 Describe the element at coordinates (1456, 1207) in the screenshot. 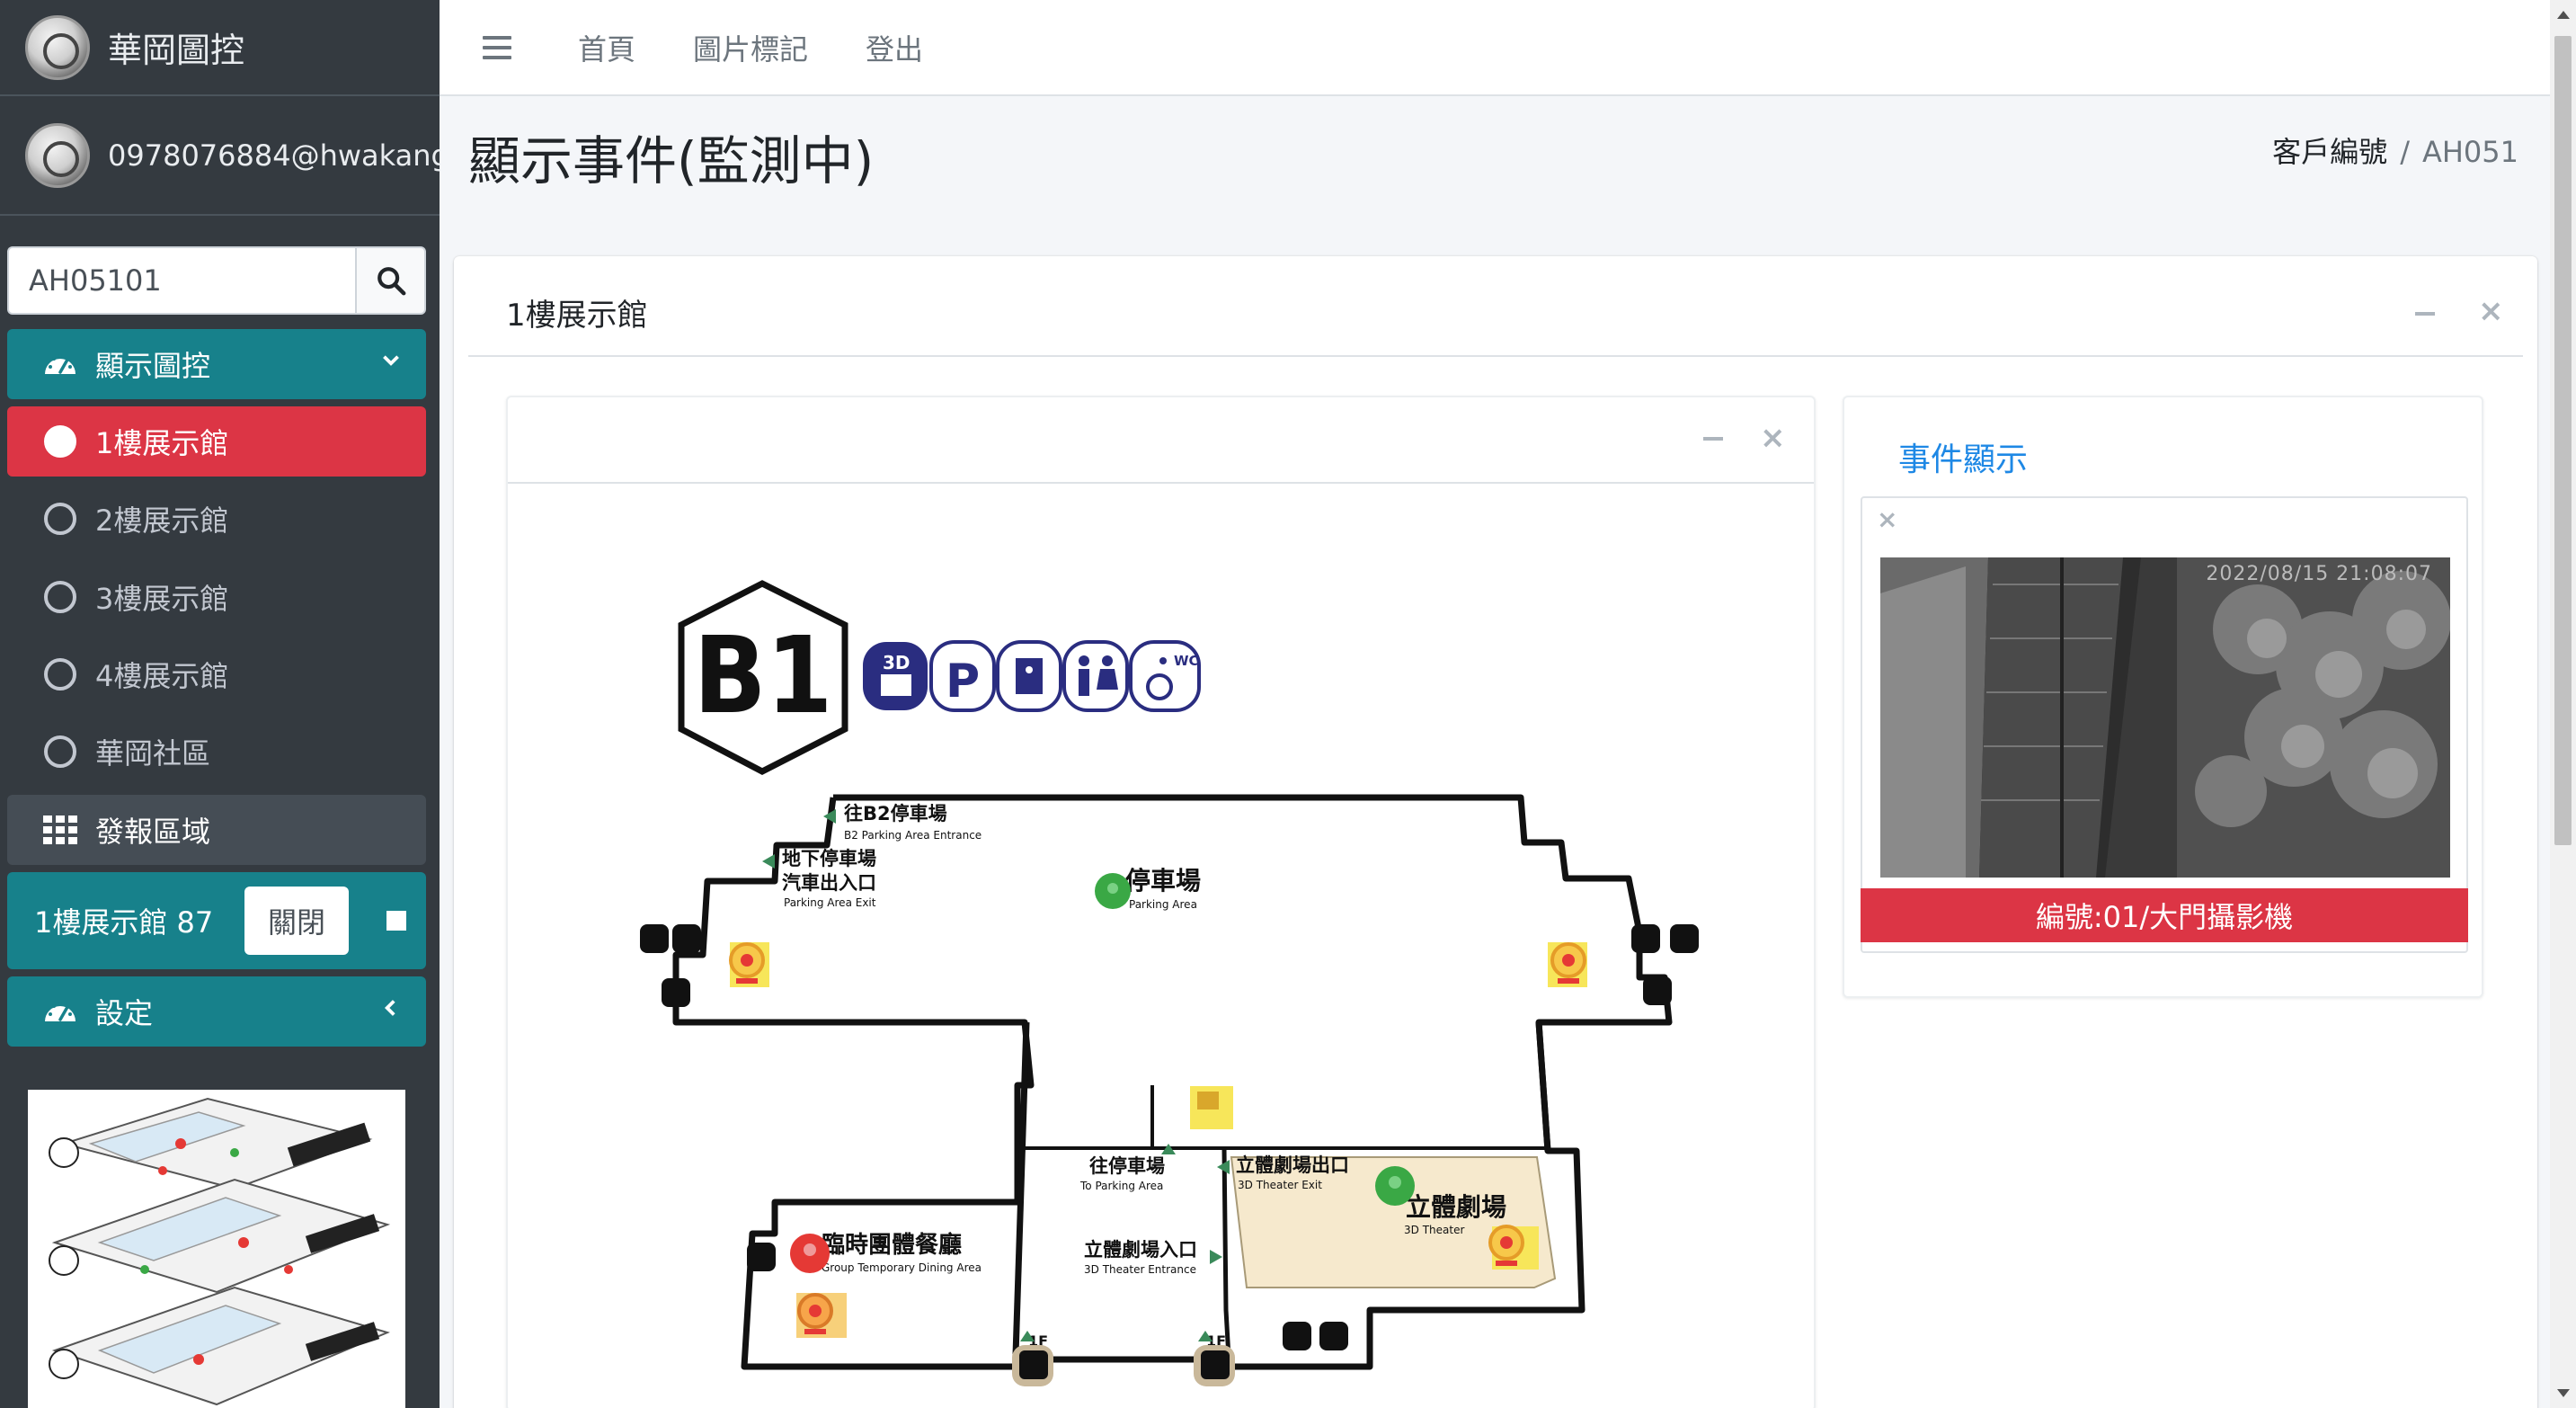

I see `map-label-theater: 立體劇場` at that location.